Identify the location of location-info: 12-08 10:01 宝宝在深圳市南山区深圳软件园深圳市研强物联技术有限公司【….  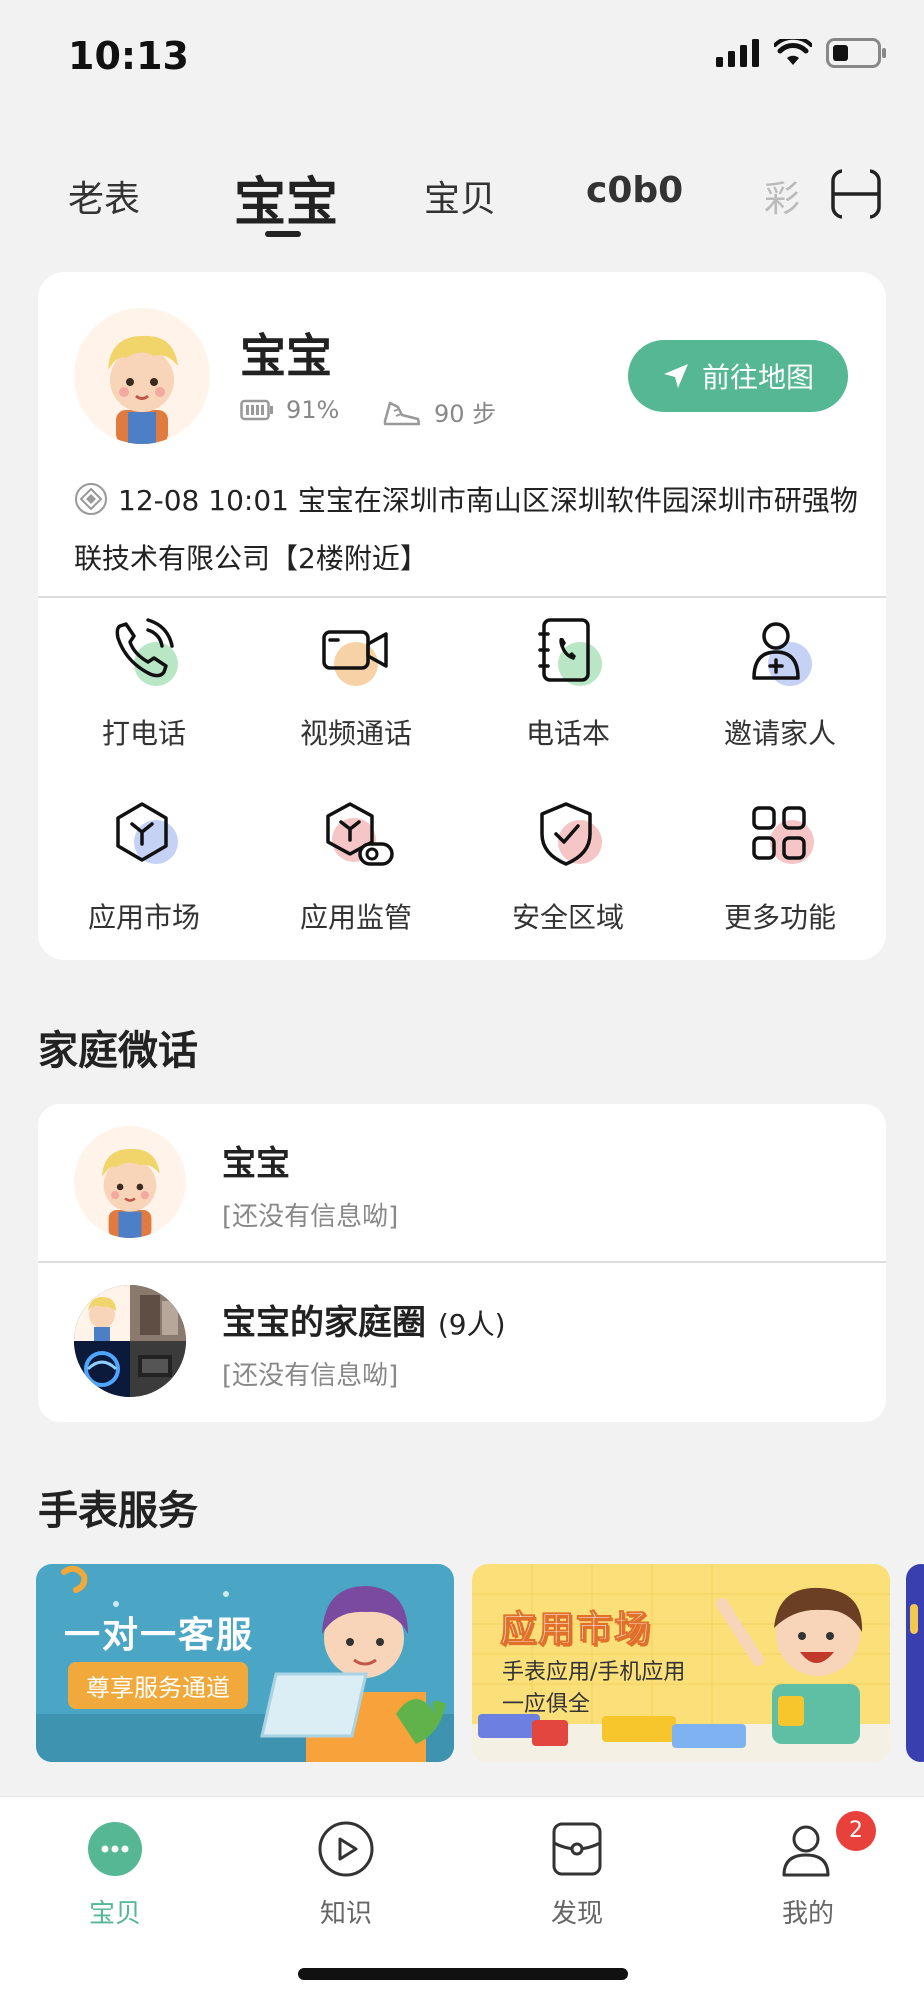
(469, 530).